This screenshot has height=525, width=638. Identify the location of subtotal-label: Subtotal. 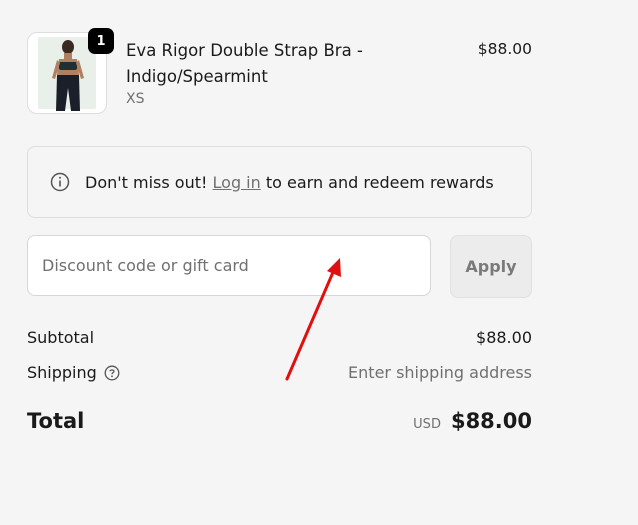
(61, 337).